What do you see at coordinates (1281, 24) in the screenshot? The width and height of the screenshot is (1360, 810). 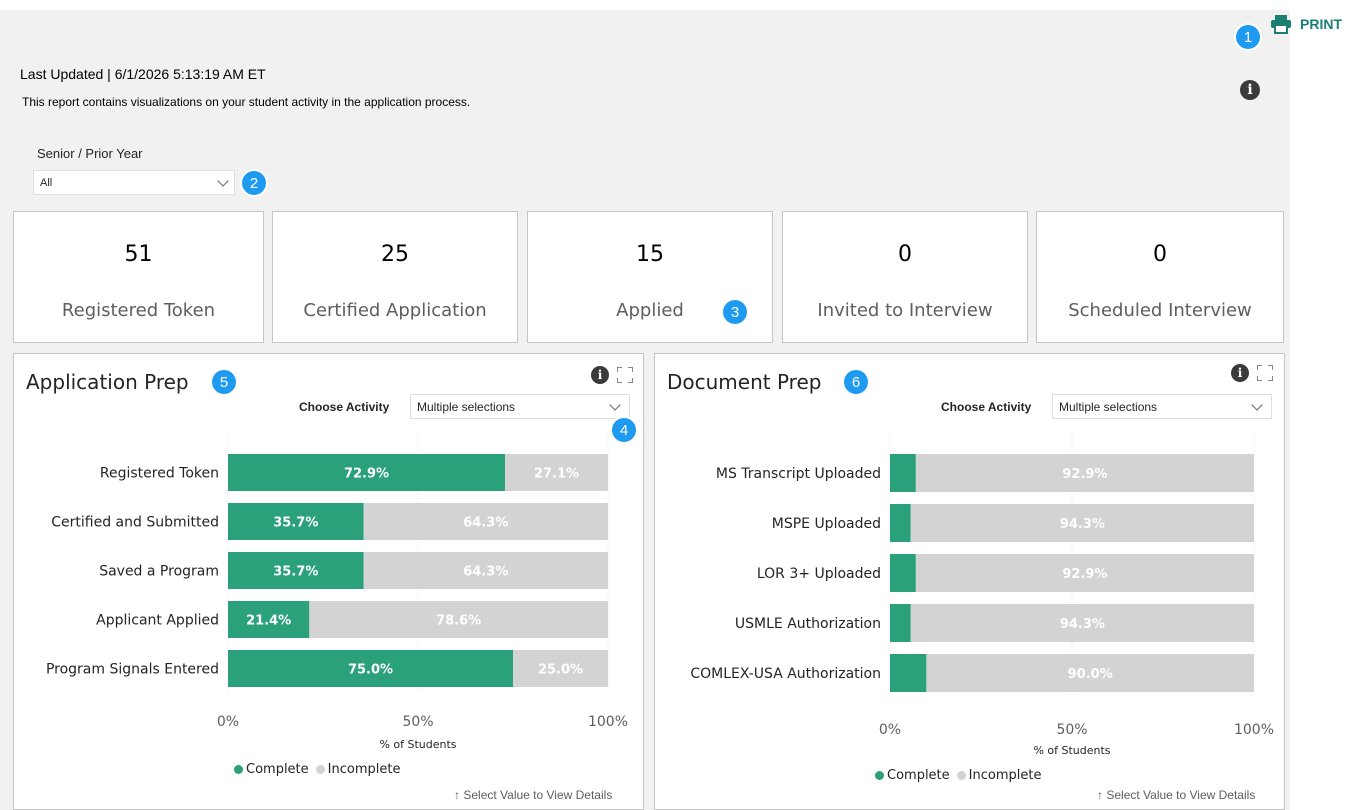 I see `printer-icon` at bounding box center [1281, 24].